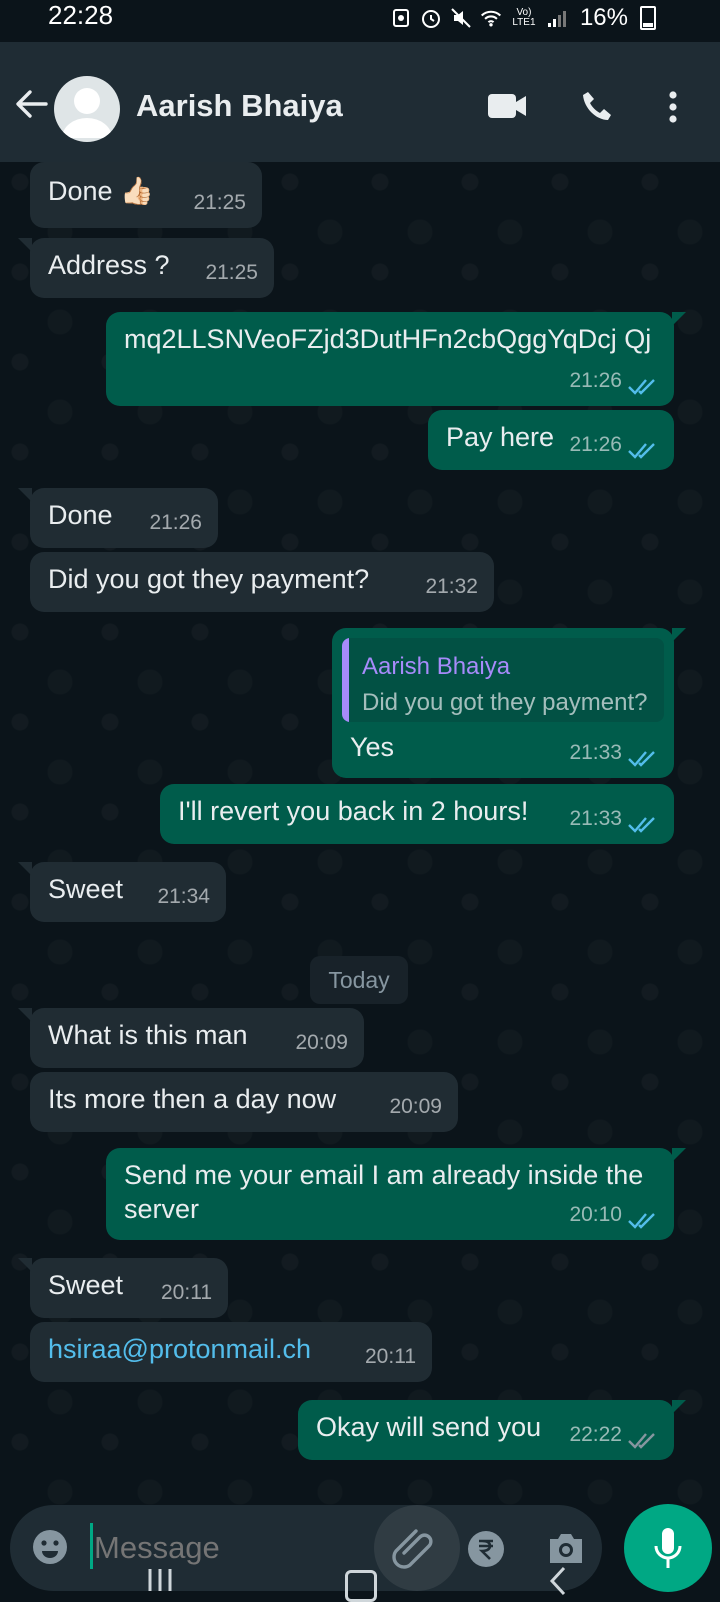 Image resolution: width=720 pixels, height=1602 pixels. Describe the element at coordinates (239, 106) in the screenshot. I see `contact-name: Aarish Bhaiya` at that location.